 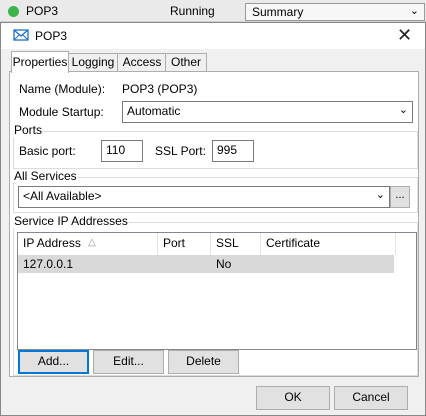 I want to click on name-label: Name (Module):, so click(x=62, y=89).